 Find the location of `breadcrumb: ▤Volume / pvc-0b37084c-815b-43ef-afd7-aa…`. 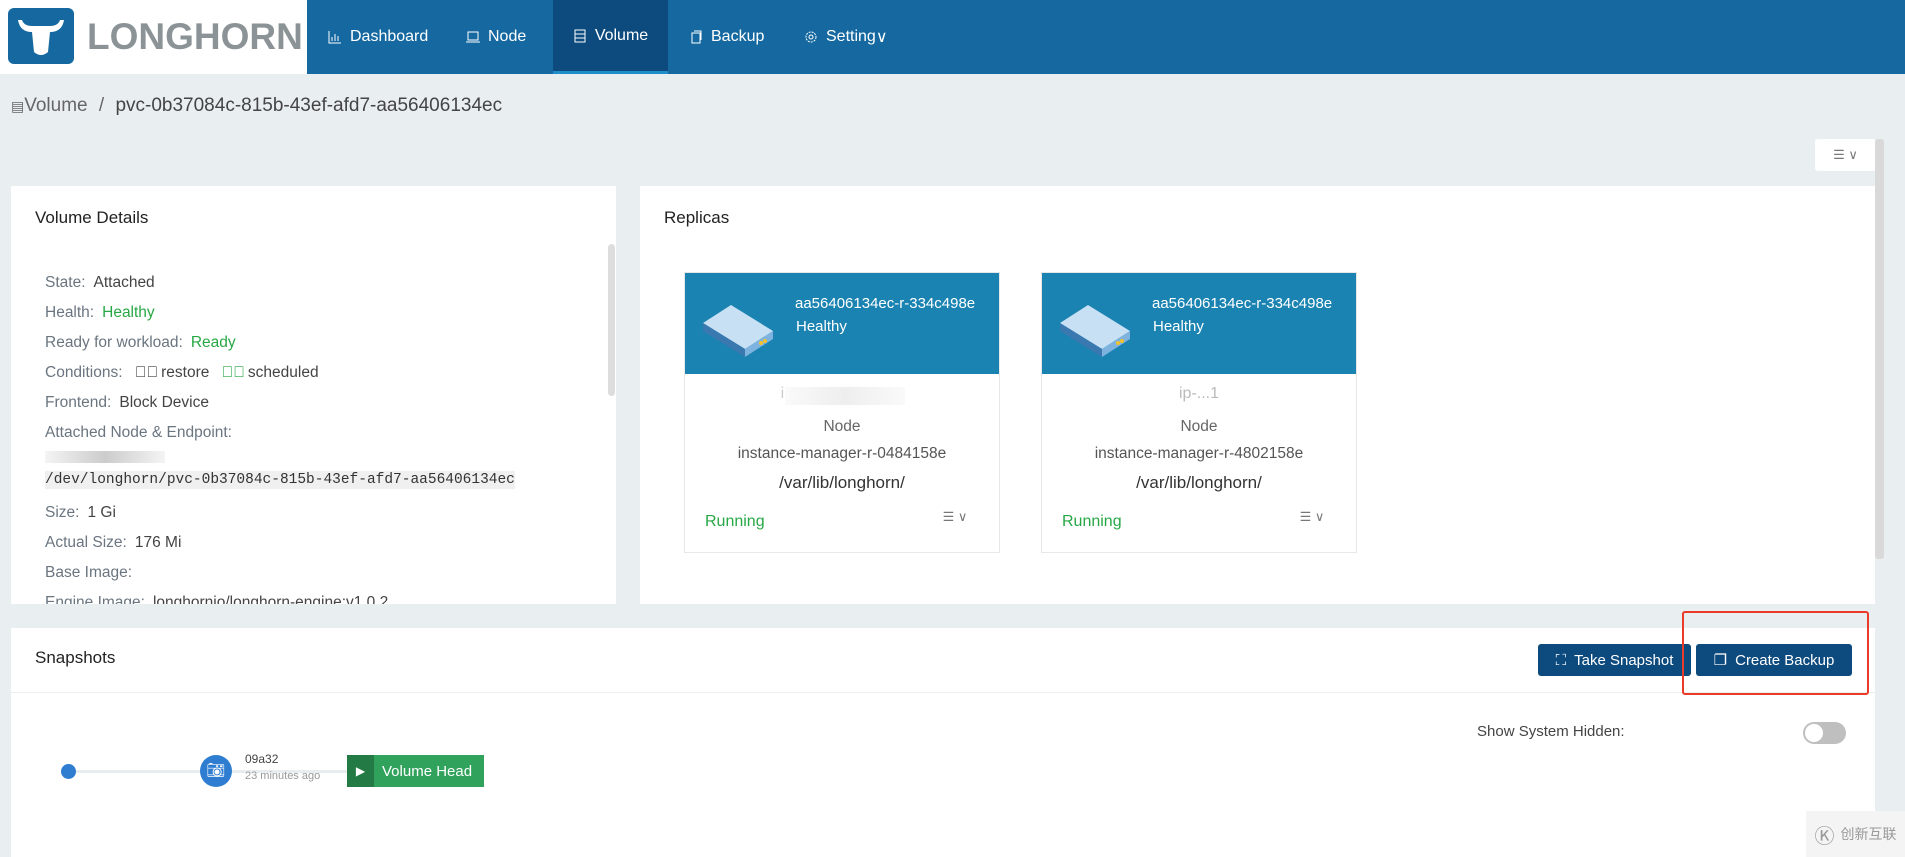

breadcrumb: ▤Volume / pvc-0b37084c-815b-43ef-afd7-aa… is located at coordinates (256, 106).